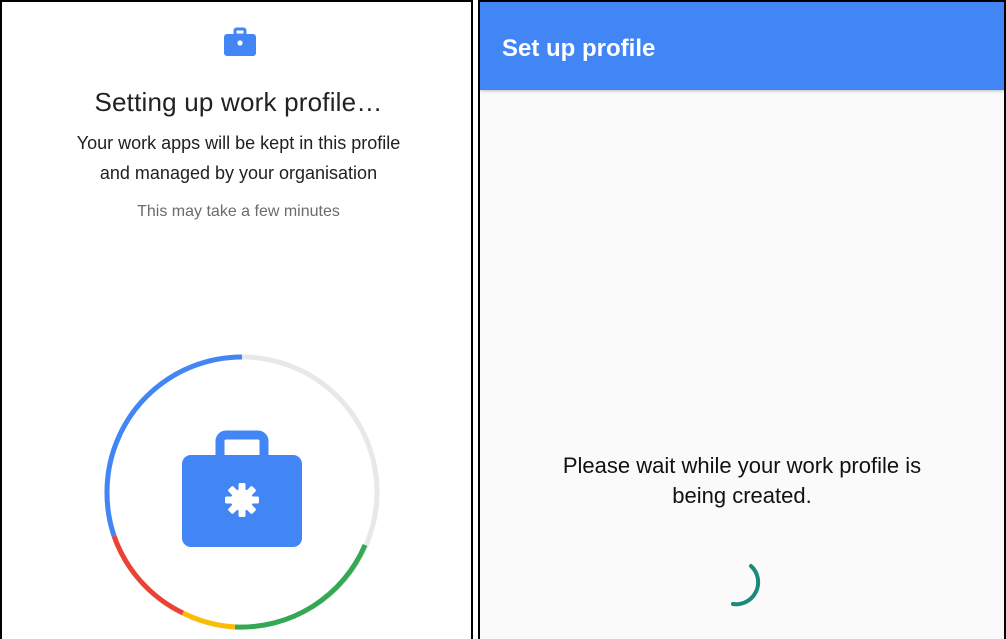 Image resolution: width=1006 pixels, height=639 pixels. Describe the element at coordinates (301, 587) in the screenshot. I see `ring-segment-green` at that location.